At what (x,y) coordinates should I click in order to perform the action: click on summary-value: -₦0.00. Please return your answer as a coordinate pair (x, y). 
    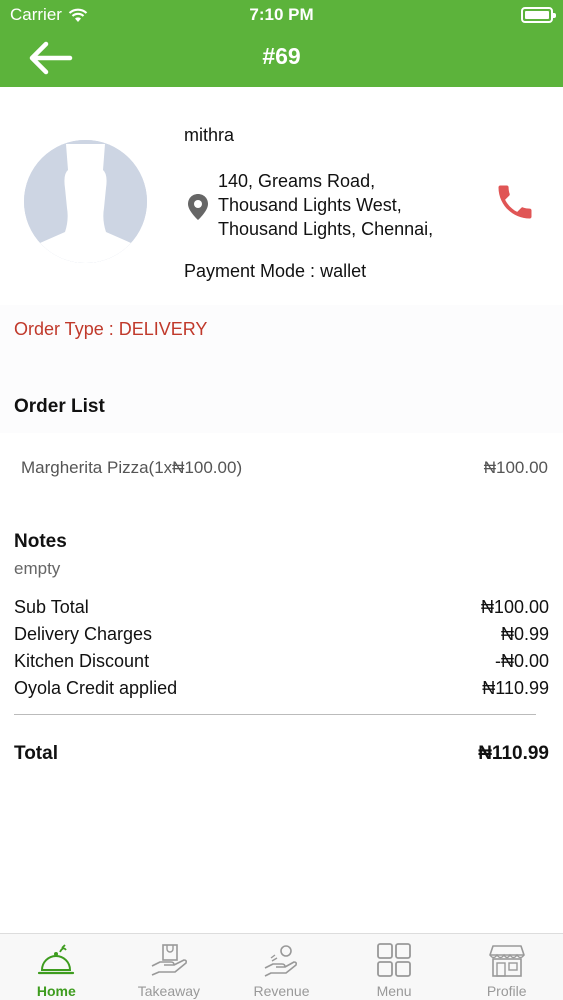
    Looking at the image, I should click on (521, 661).